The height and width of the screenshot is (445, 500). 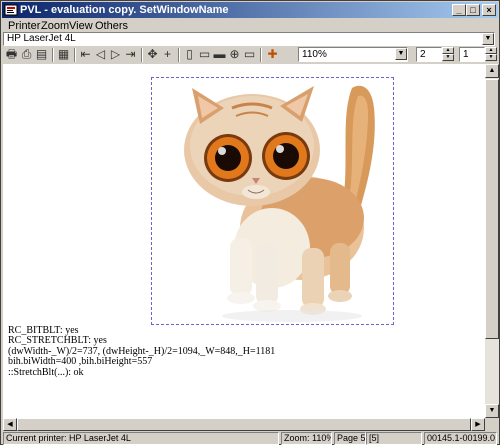 What do you see at coordinates (11, 54) in the screenshot?
I see `printer-icon: 🖶` at bounding box center [11, 54].